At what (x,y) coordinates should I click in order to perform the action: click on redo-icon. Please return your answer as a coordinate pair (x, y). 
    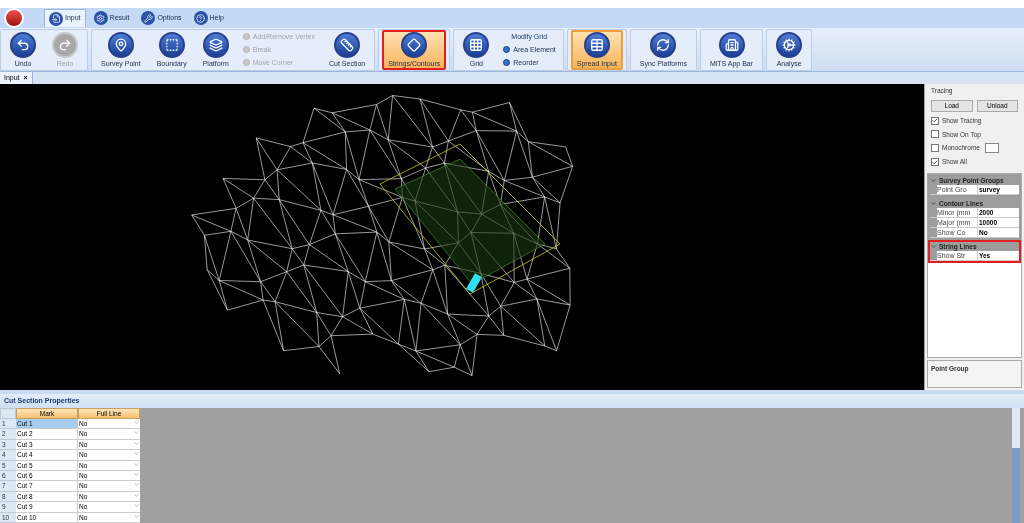
    Looking at the image, I should click on (65, 44).